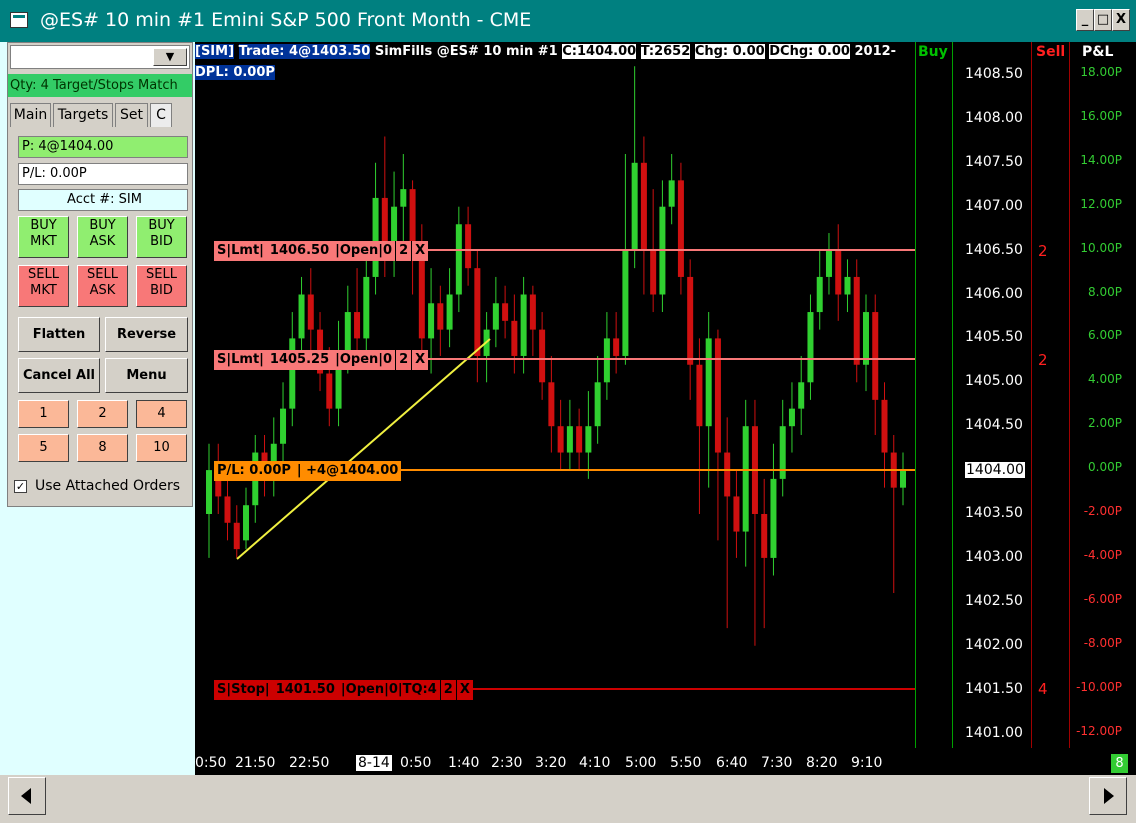 The width and height of the screenshot is (1136, 823). Describe the element at coordinates (1099, 686) in the screenshot. I see `pl-label: -10.00P` at that location.